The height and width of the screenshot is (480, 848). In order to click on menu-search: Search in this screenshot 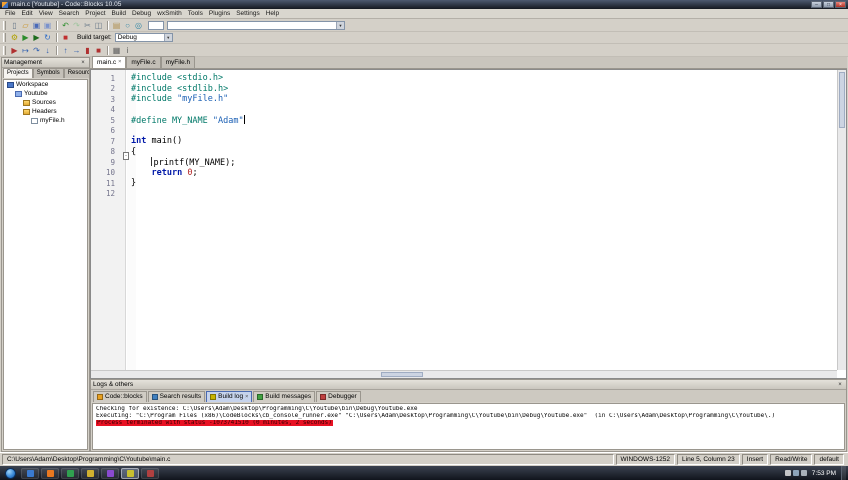, I will do `click(69, 14)`.